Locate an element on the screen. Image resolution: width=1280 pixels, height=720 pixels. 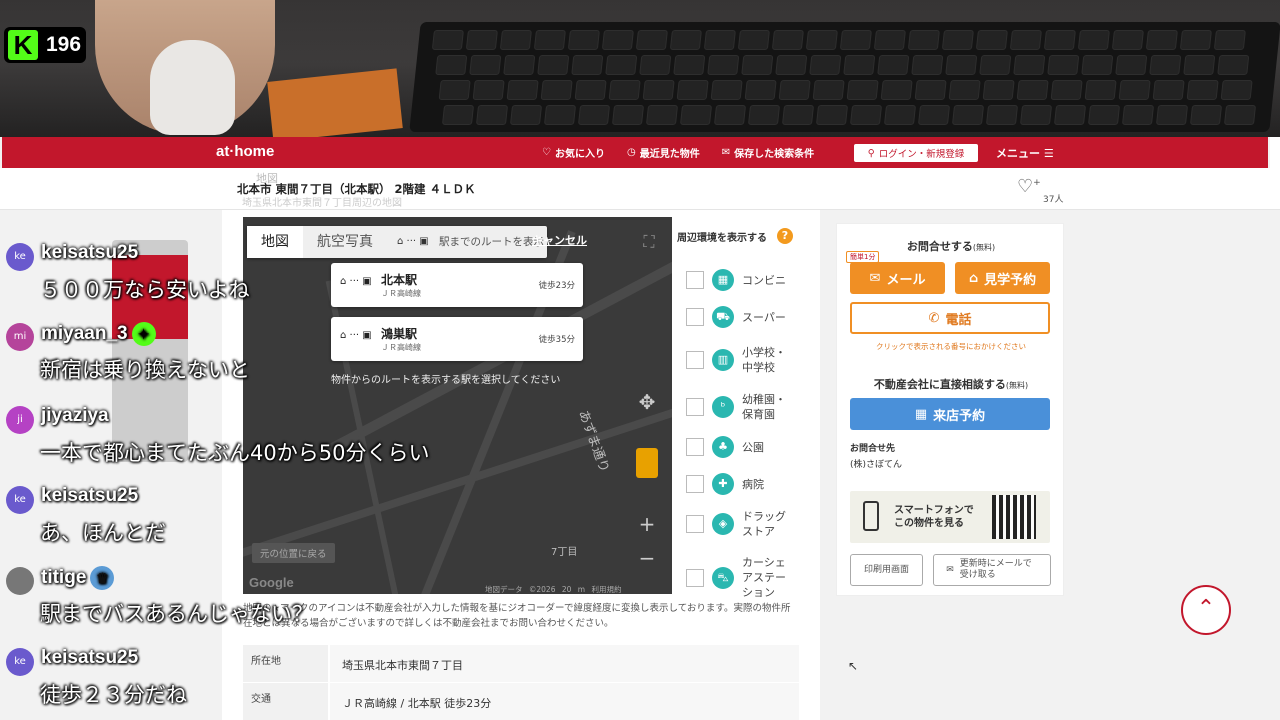
login-button: ⚲ ログイン・新規登録 is located at coordinates (916, 153).